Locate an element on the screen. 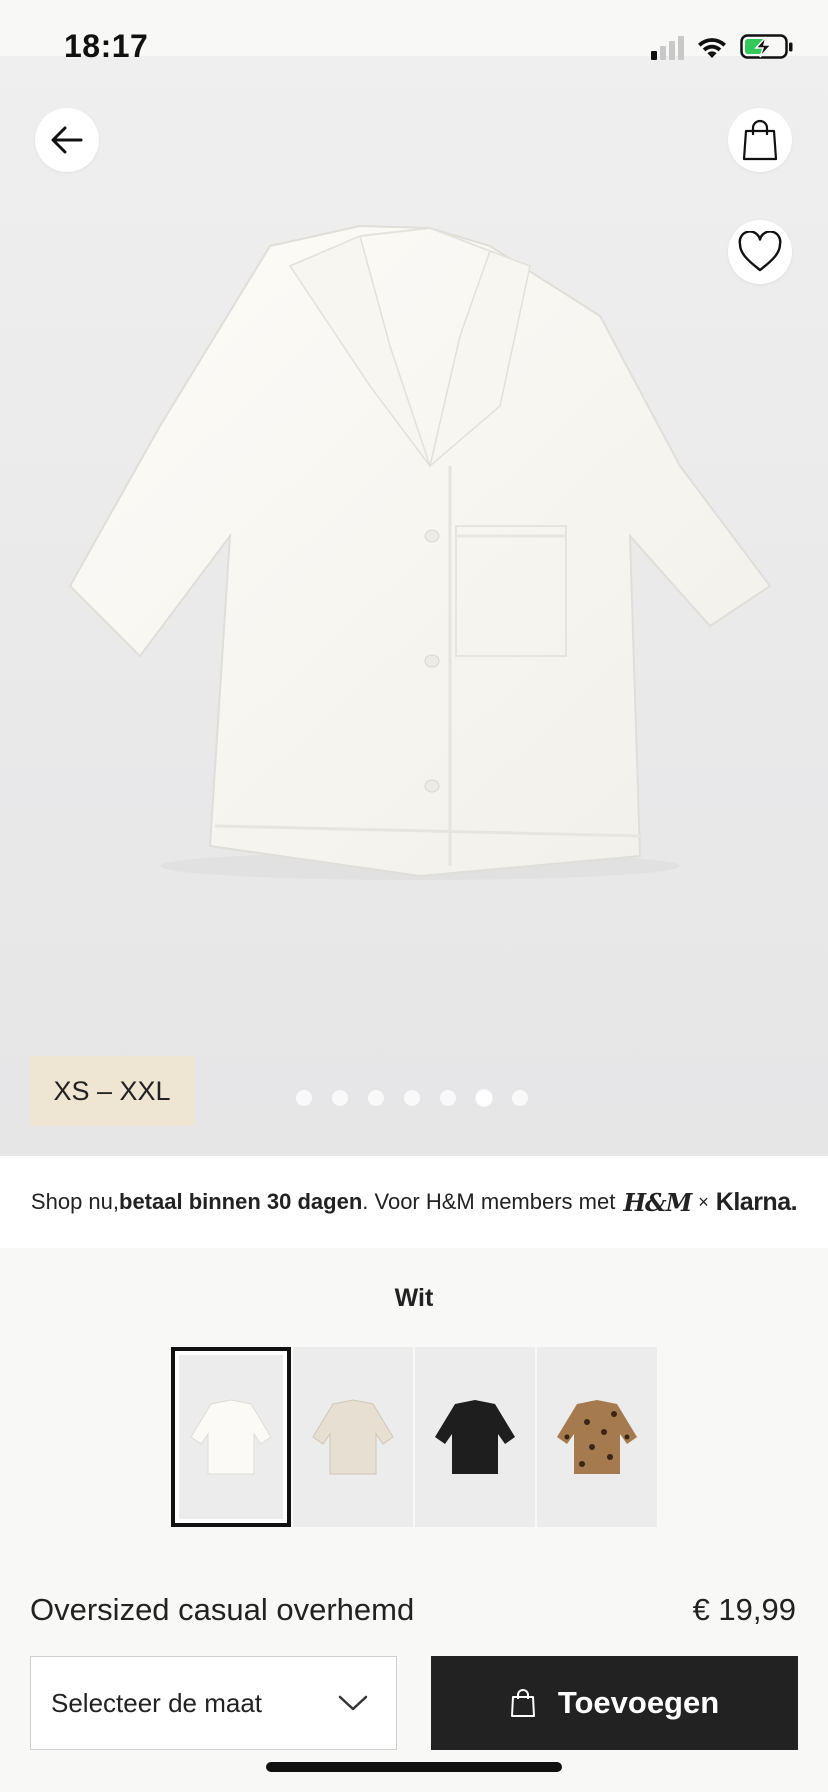  carousel-dot-active is located at coordinates (484, 1098).